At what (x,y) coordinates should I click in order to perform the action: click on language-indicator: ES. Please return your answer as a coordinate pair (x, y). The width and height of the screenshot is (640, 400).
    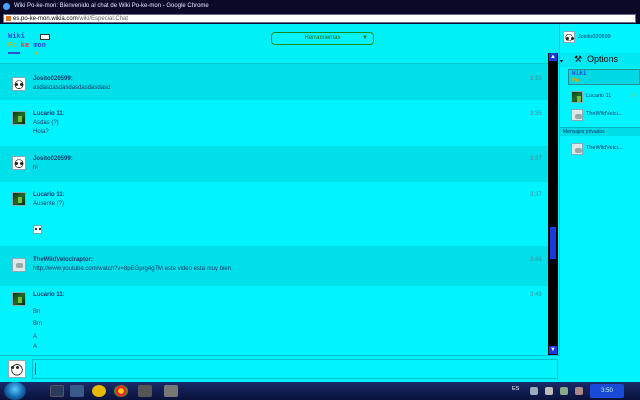
    Looking at the image, I should click on (515, 389).